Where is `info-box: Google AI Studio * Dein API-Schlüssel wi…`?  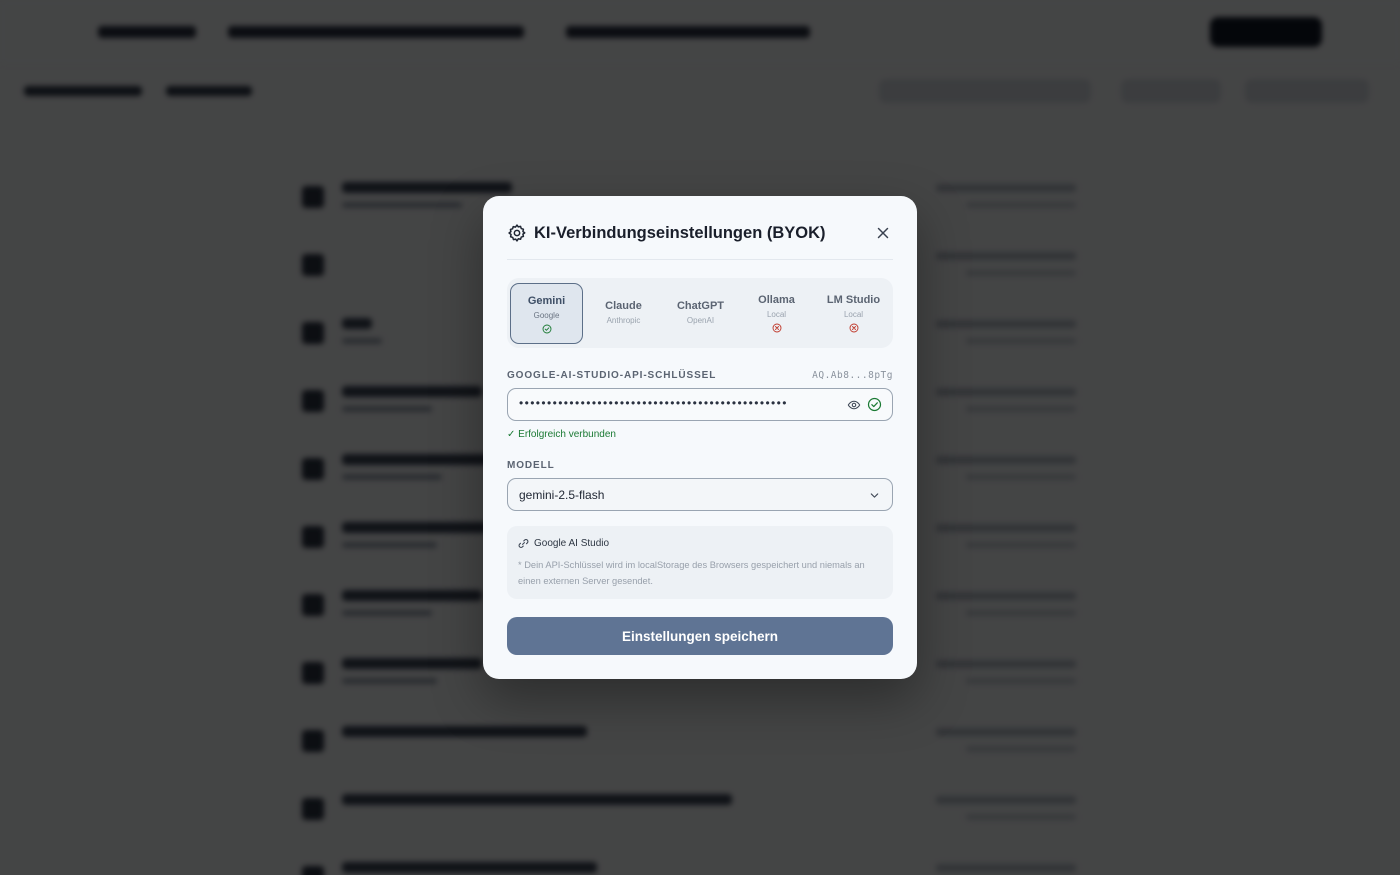
info-box: Google AI Studio * Dein API-Schlüssel wi… is located at coordinates (700, 562).